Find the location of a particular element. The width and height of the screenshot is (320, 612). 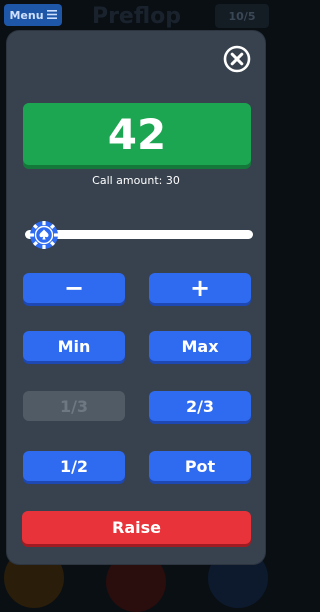

one-third-pot-button: 1/3 is located at coordinates (74, 406).